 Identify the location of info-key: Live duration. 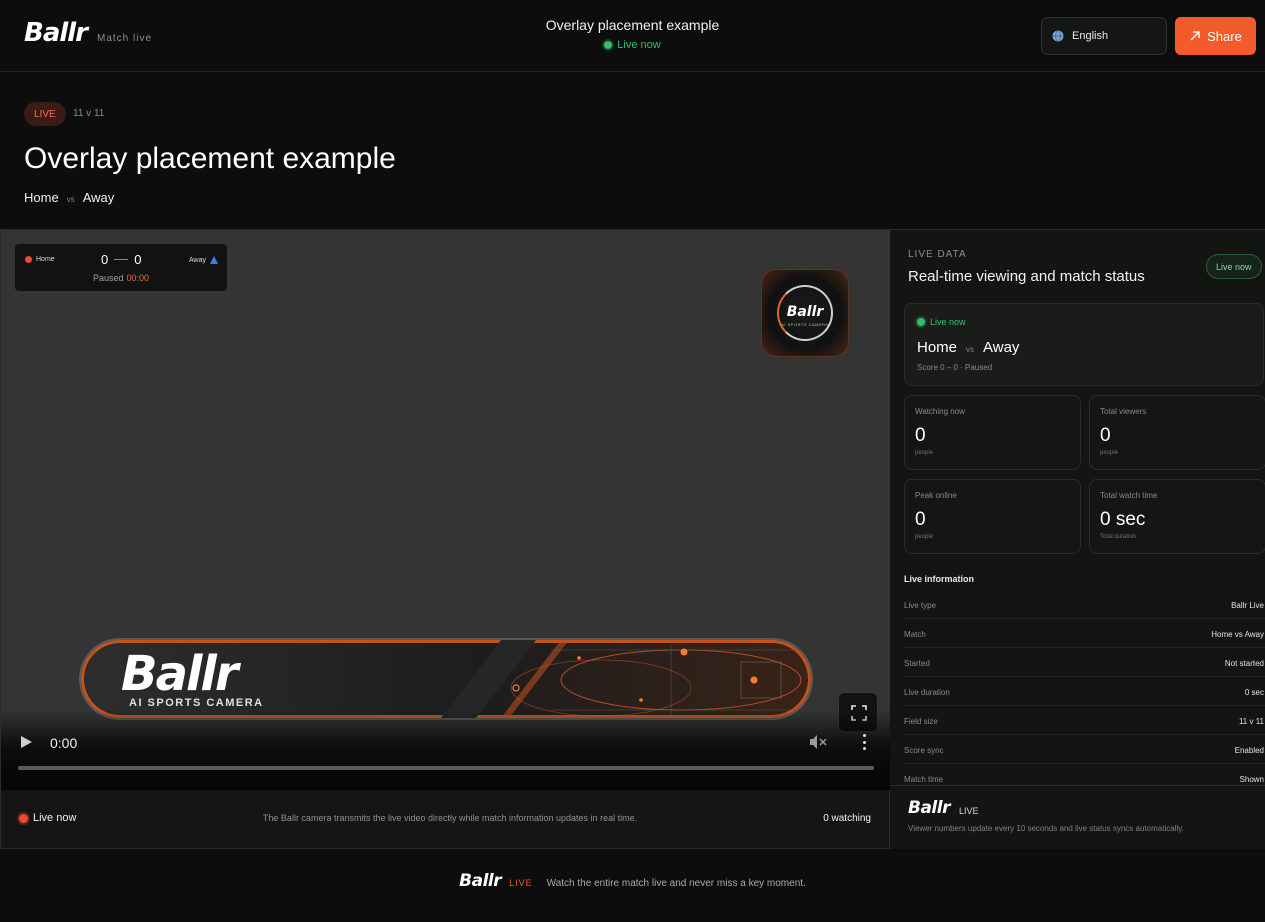
(927, 692).